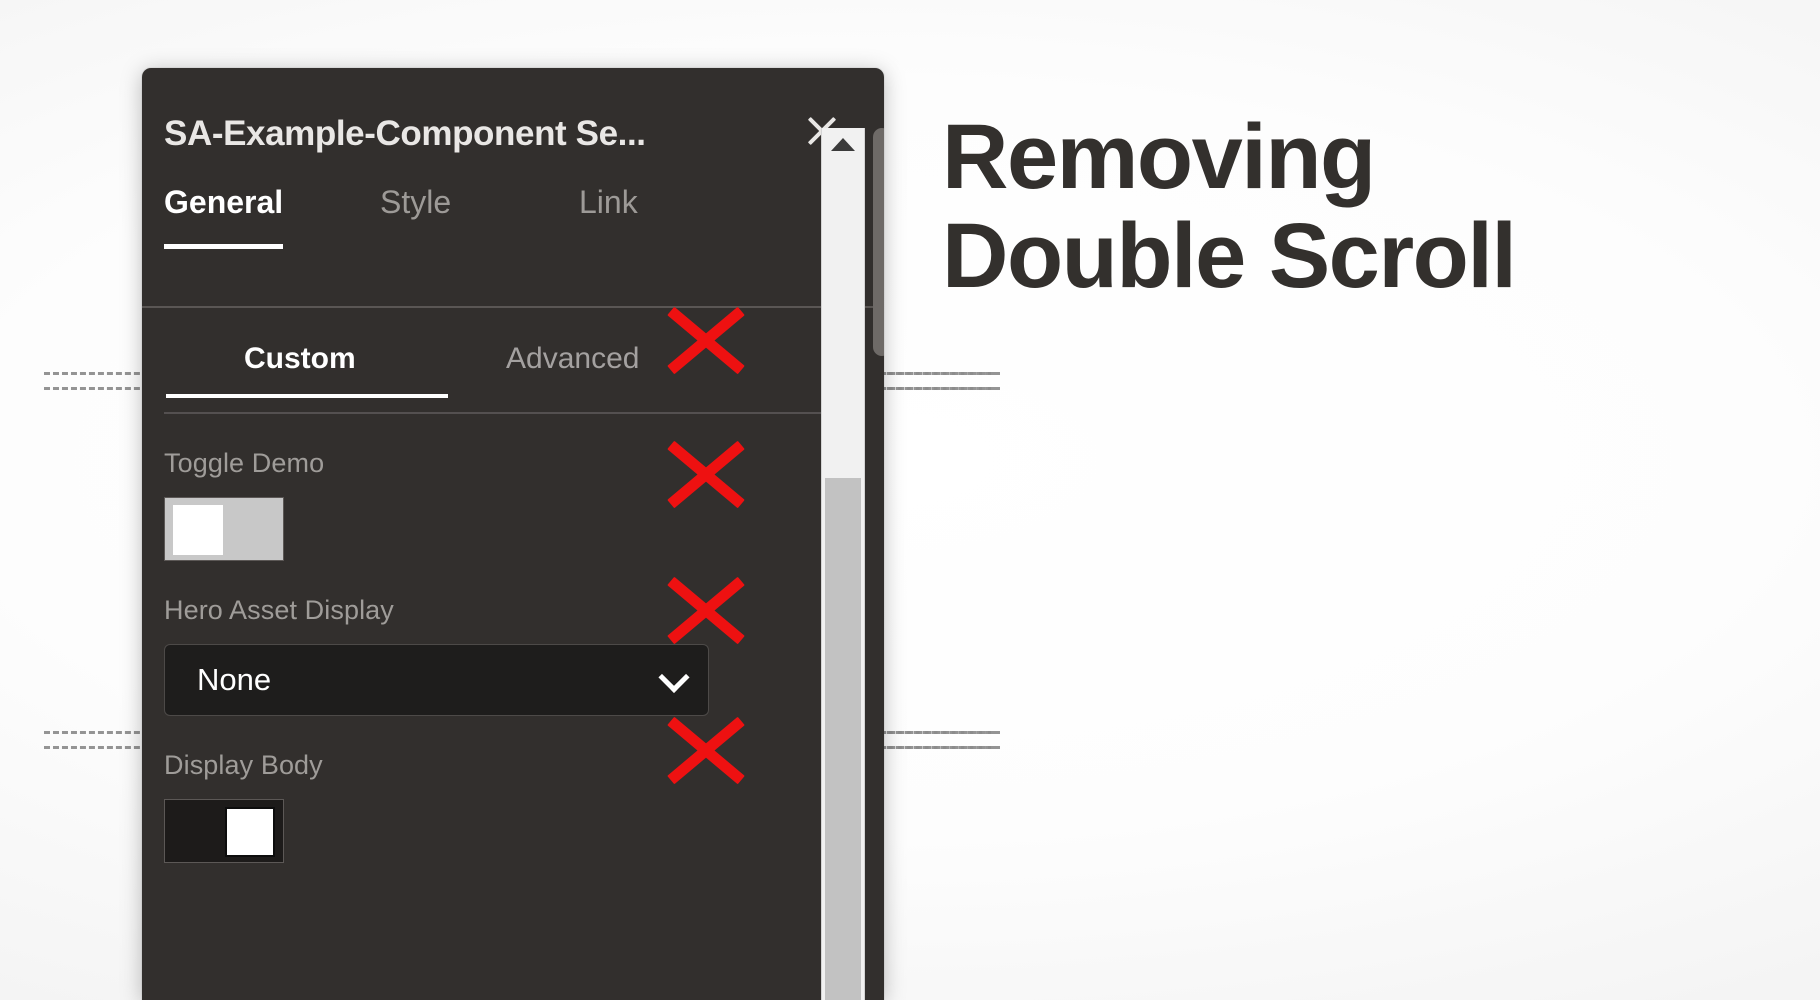 The image size is (1820, 1000). Describe the element at coordinates (843, 144) in the screenshot. I see `scroll-up-arrow-icon` at that location.